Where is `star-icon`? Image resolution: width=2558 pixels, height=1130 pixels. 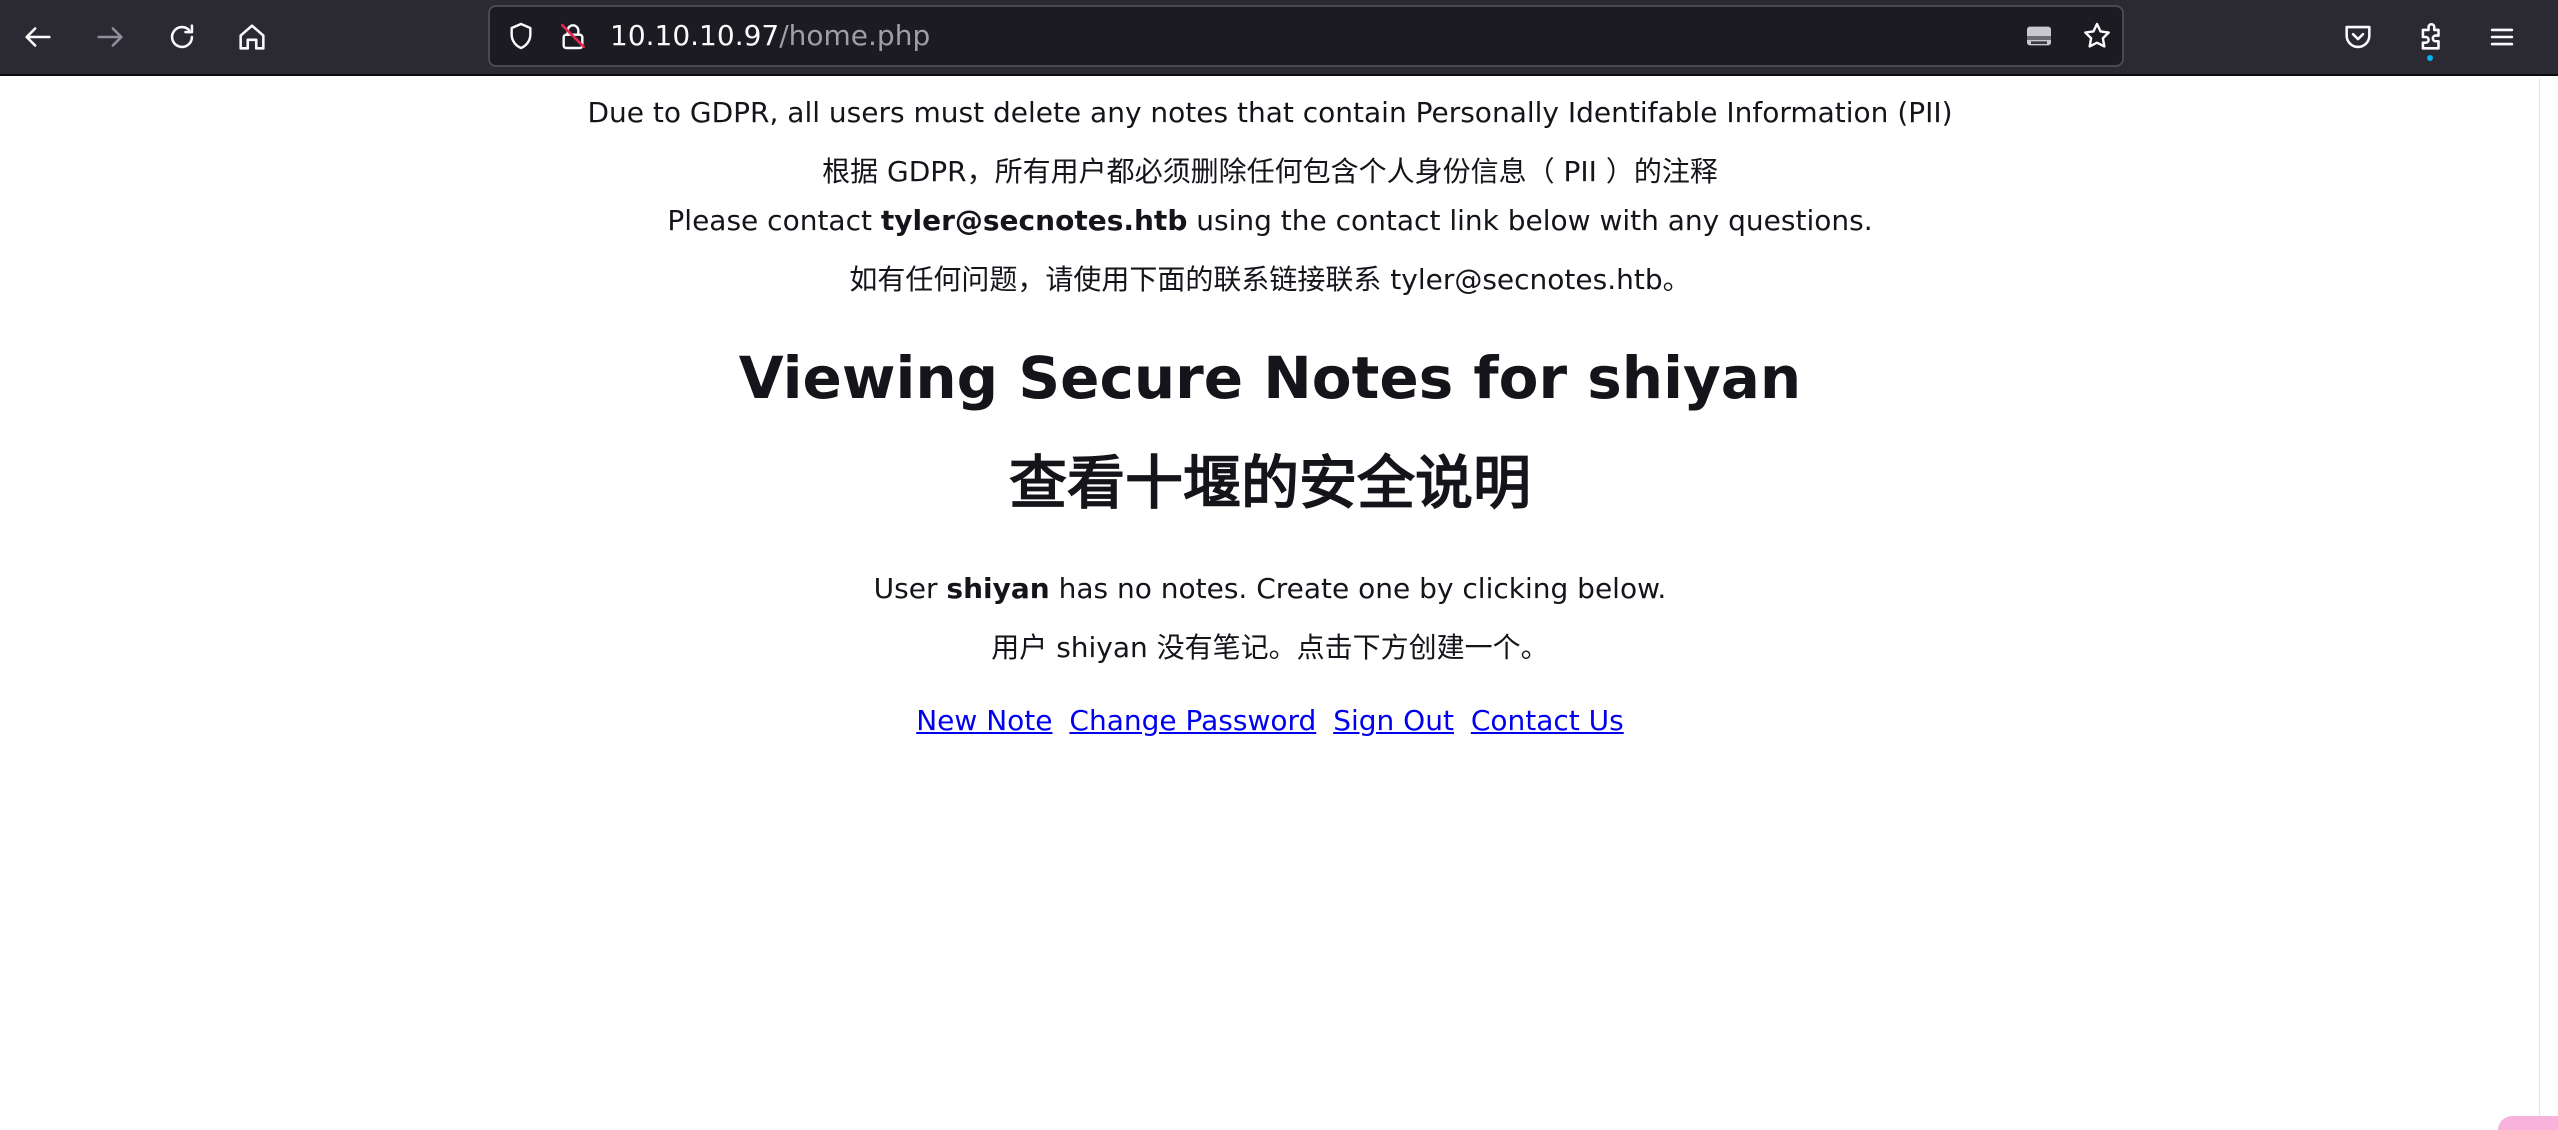 star-icon is located at coordinates (2097, 35).